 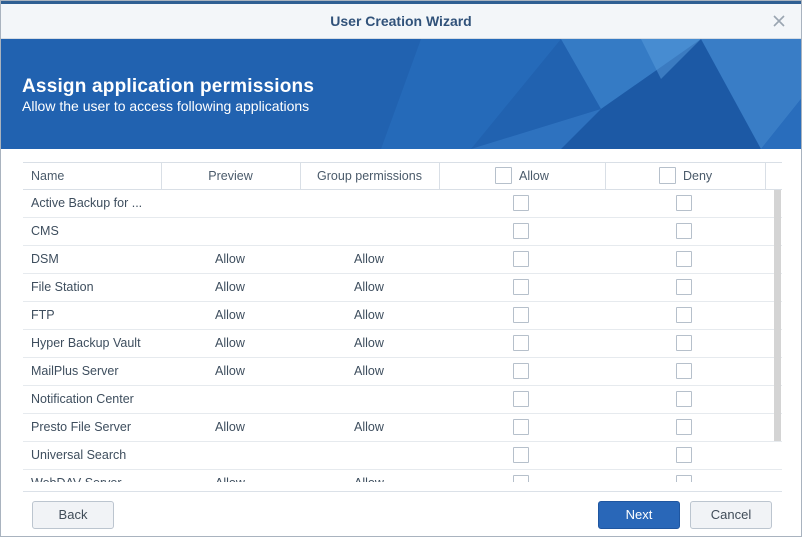 I want to click on column-header-preview: Preview, so click(x=230, y=176).